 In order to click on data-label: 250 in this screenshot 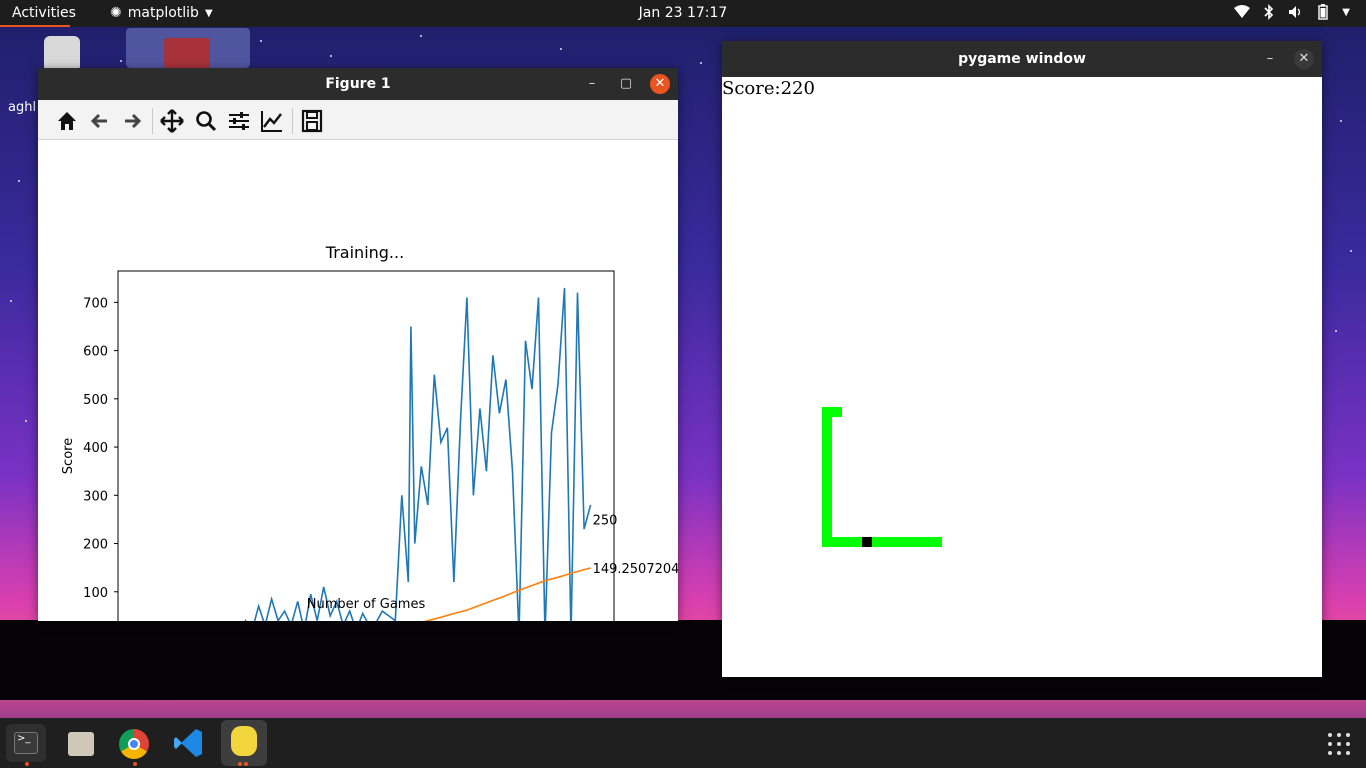, I will do `click(605, 520)`.